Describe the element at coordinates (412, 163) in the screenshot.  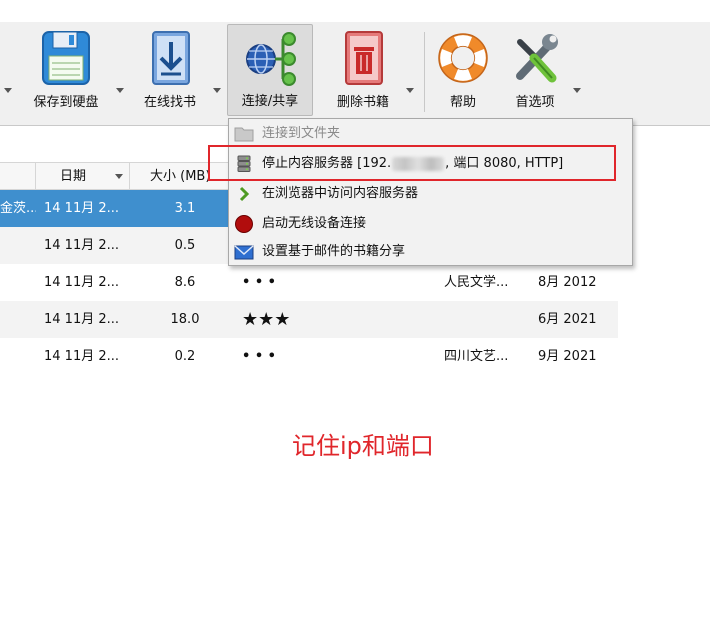
I see `highlight-box` at that location.